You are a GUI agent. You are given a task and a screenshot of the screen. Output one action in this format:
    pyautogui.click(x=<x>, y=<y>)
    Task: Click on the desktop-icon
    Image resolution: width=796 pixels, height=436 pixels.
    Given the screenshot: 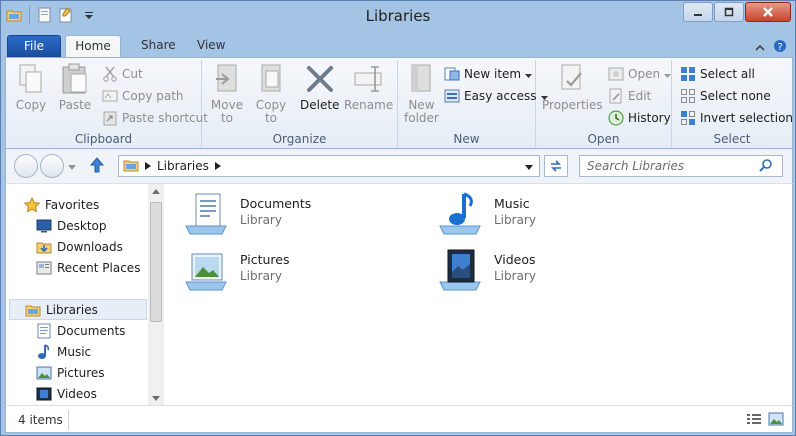 What is the action you would take?
    pyautogui.click(x=44, y=226)
    